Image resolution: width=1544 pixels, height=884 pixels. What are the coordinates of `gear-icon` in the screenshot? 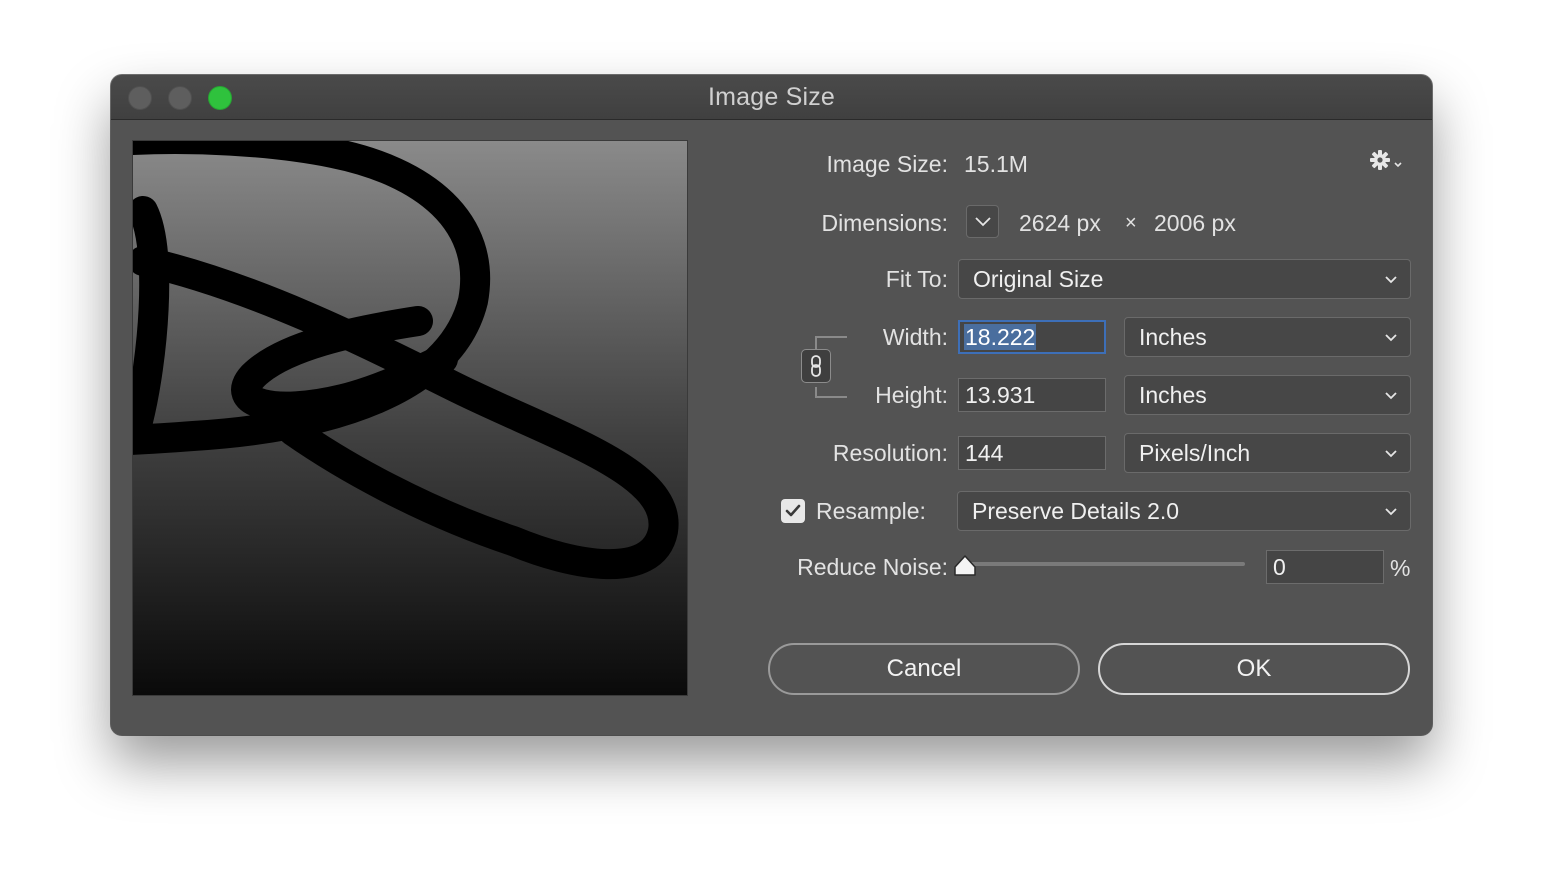 It's located at (1380, 160).